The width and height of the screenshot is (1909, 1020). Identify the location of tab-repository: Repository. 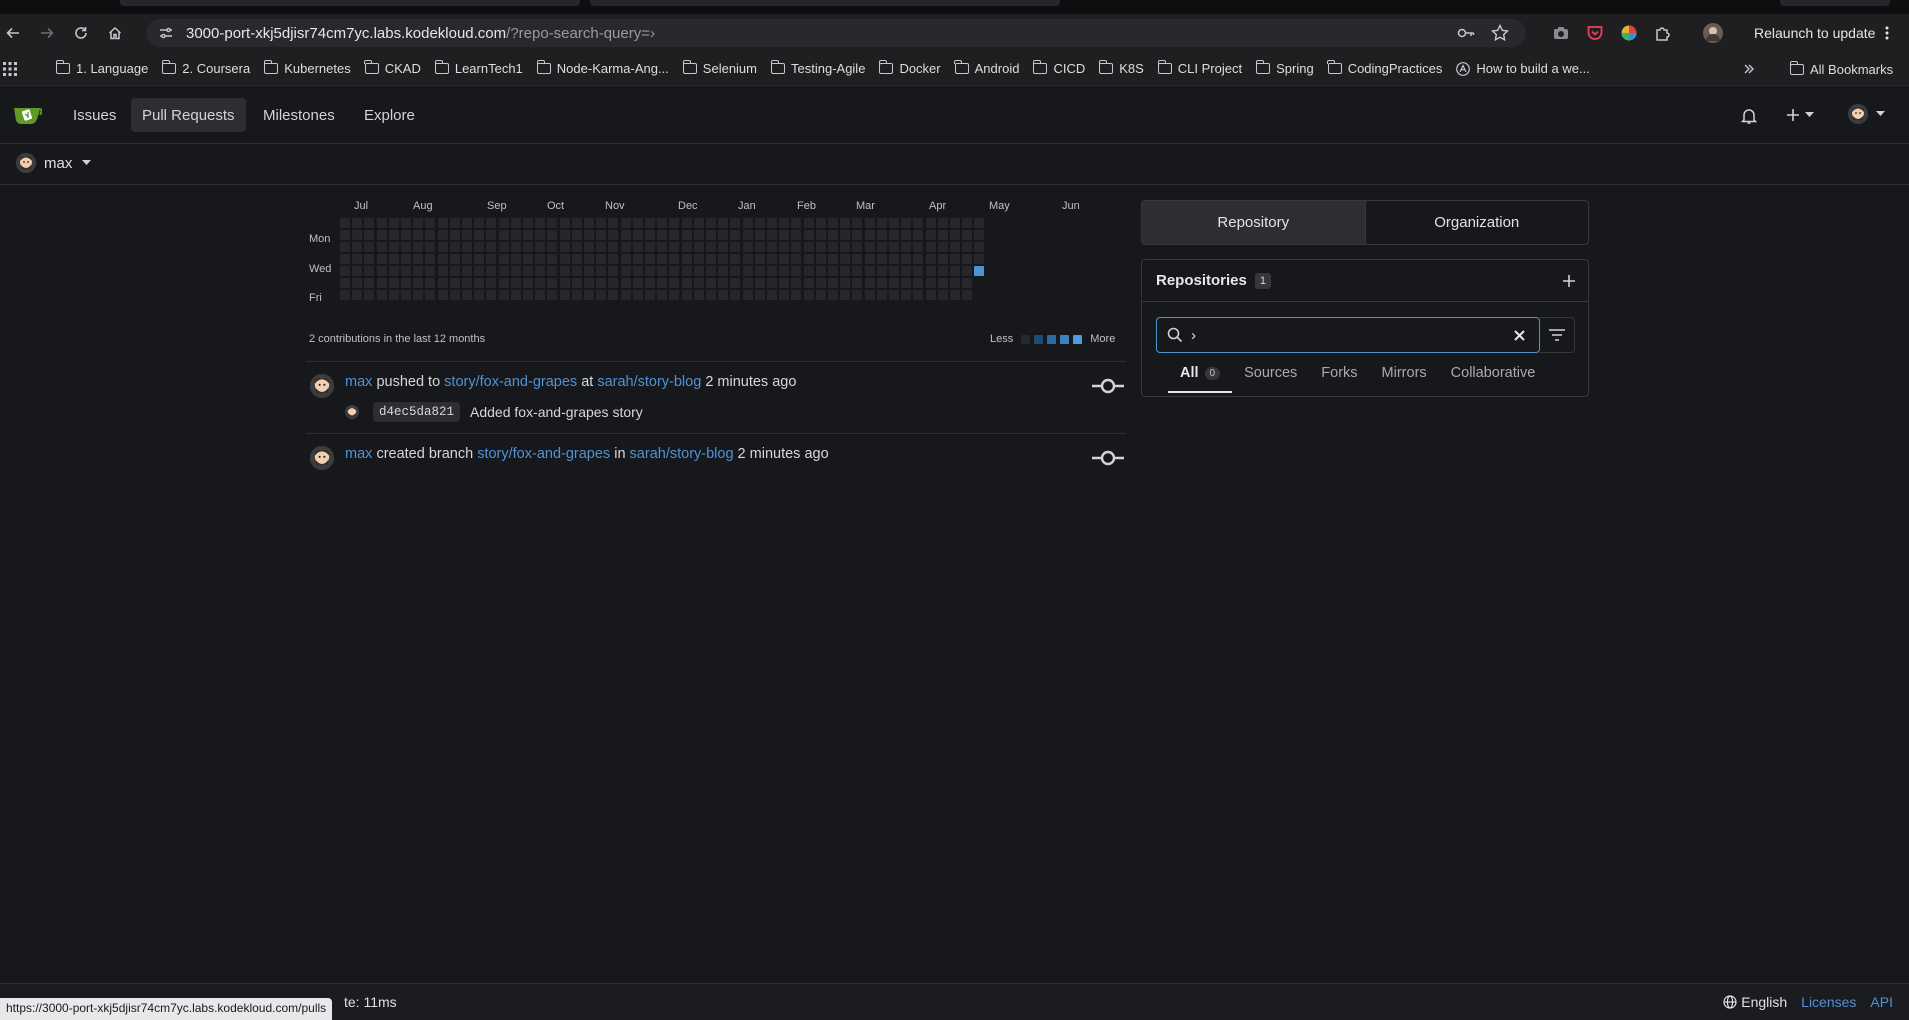
(1254, 222).